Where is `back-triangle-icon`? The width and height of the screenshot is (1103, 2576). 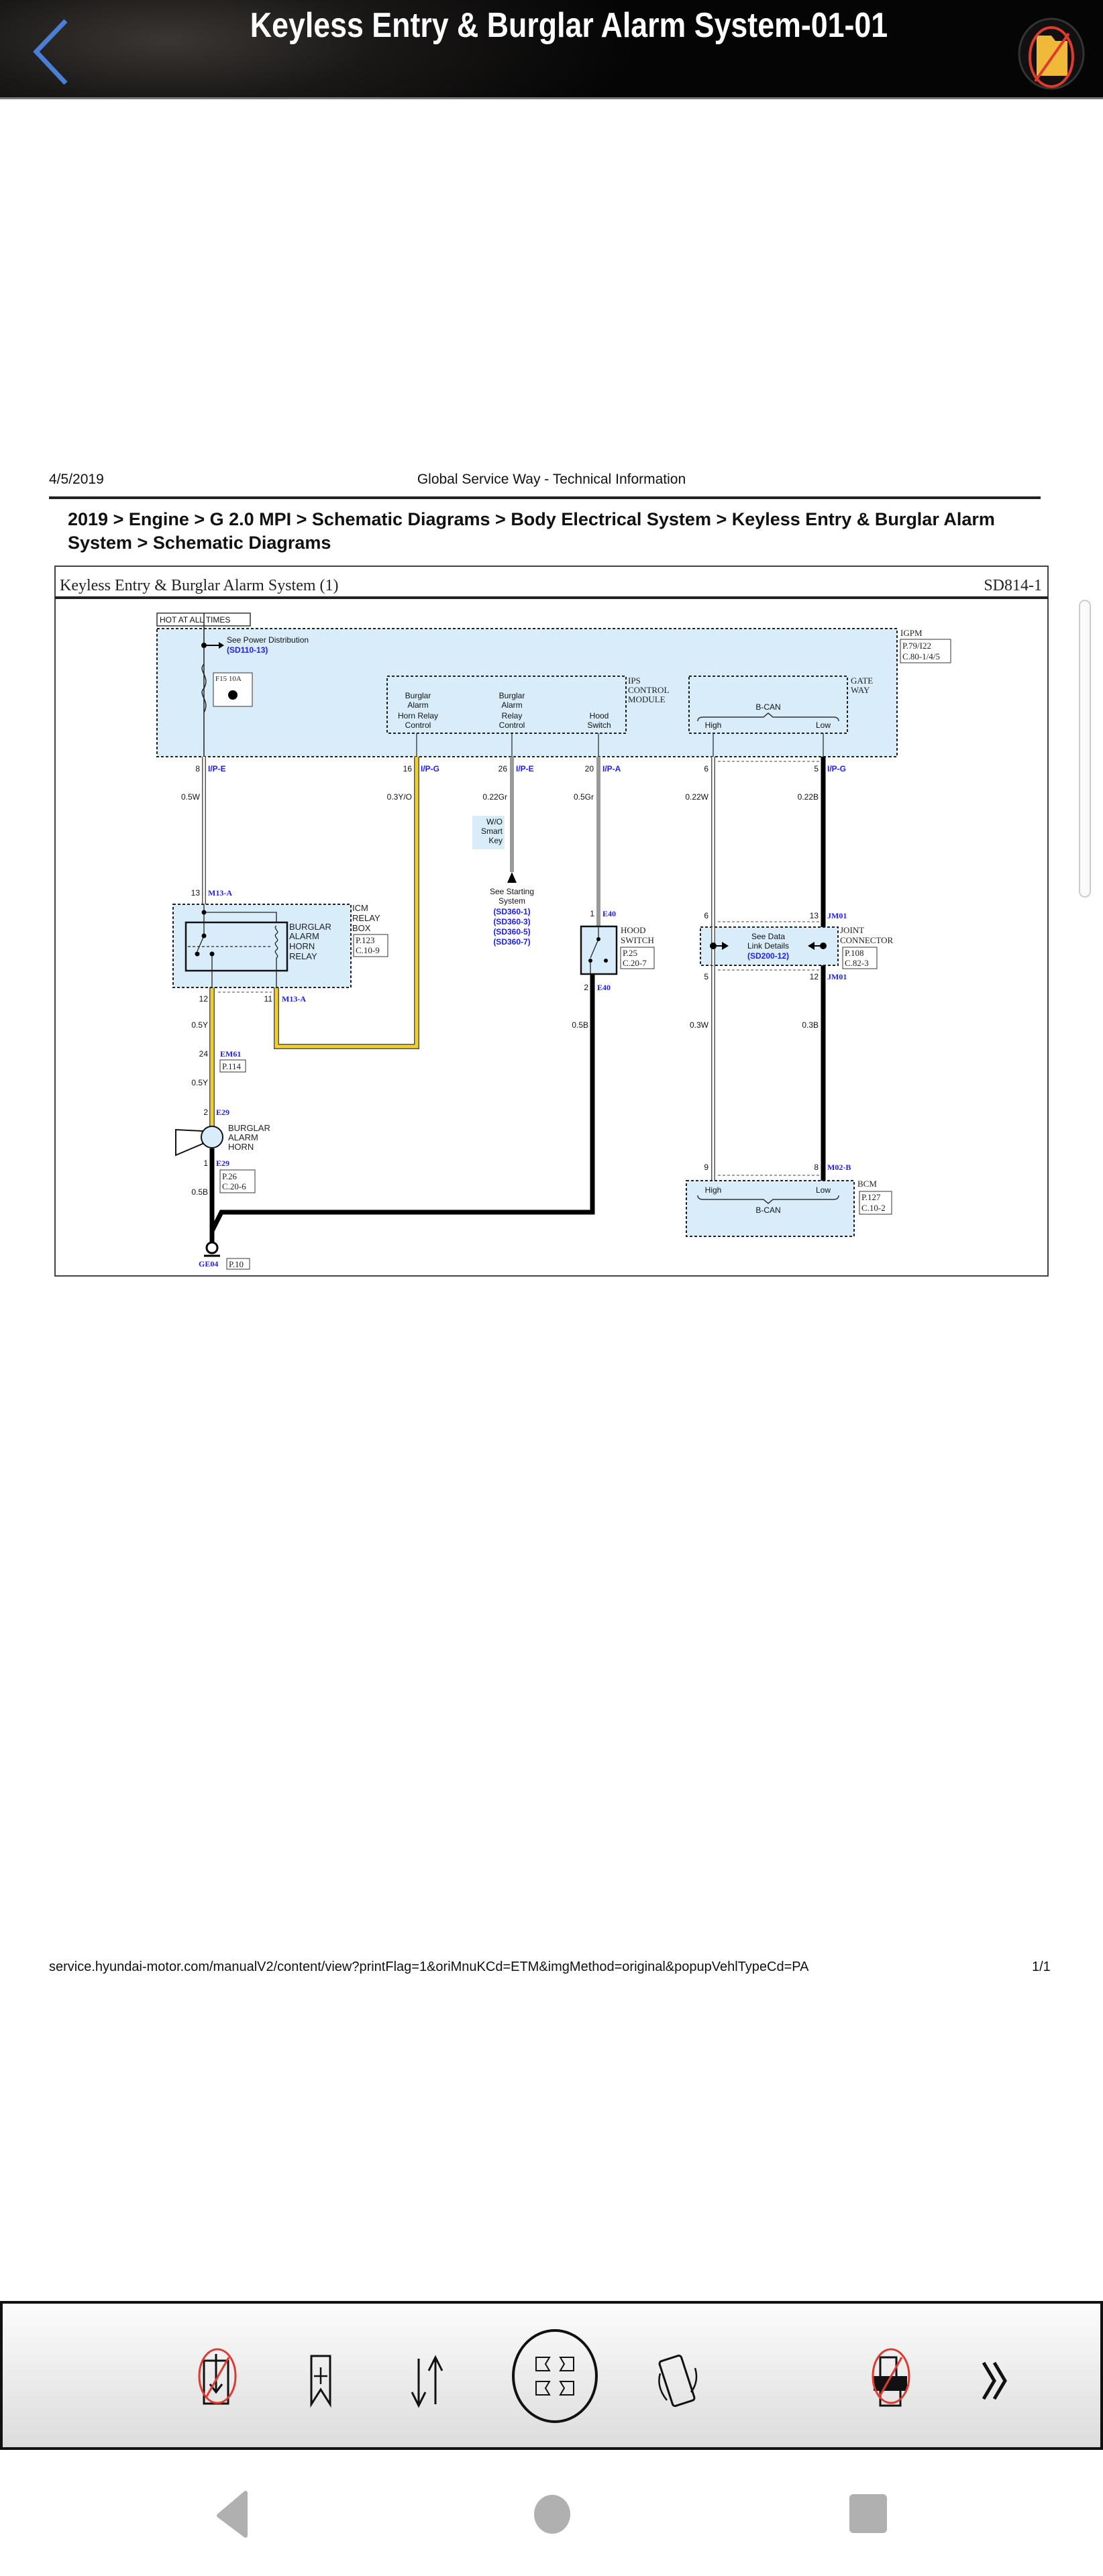
back-triangle-icon is located at coordinates (232, 2514).